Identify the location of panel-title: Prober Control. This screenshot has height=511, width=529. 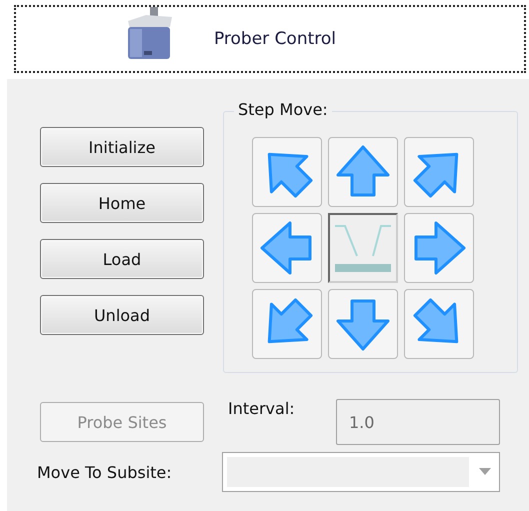
(275, 39).